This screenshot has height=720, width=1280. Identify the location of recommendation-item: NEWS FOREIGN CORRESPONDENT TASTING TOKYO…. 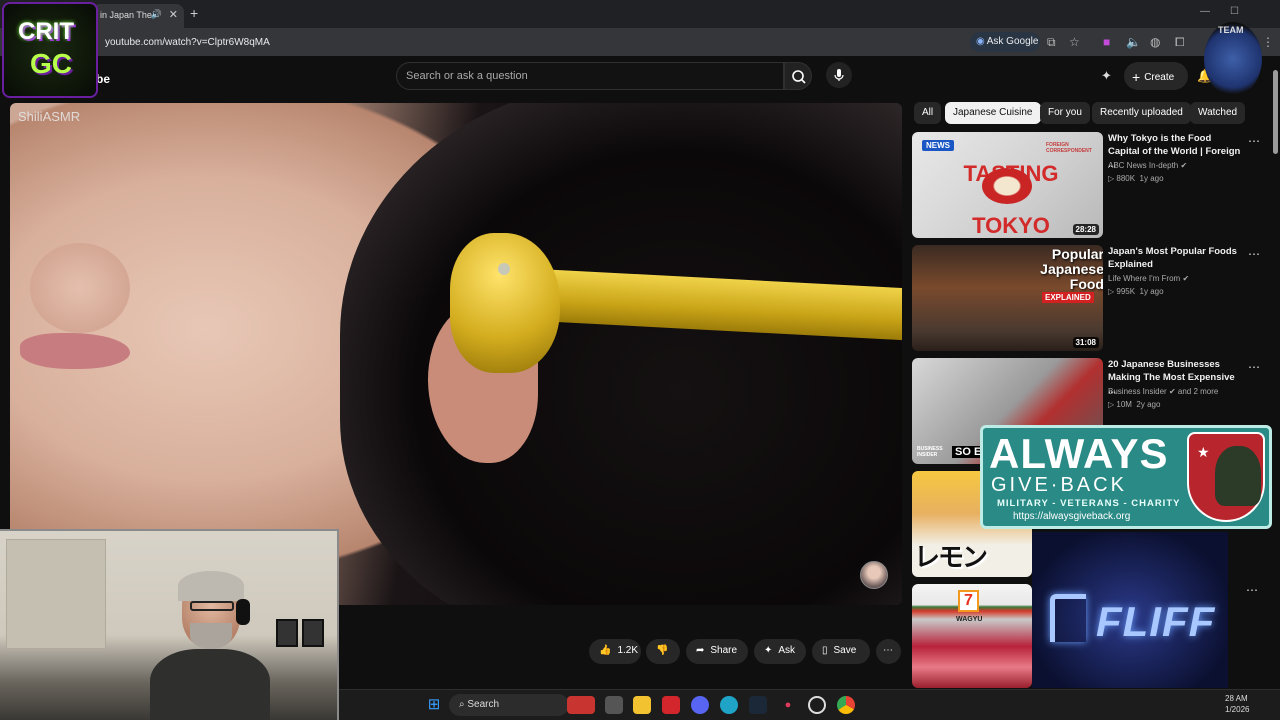
(1092, 186).